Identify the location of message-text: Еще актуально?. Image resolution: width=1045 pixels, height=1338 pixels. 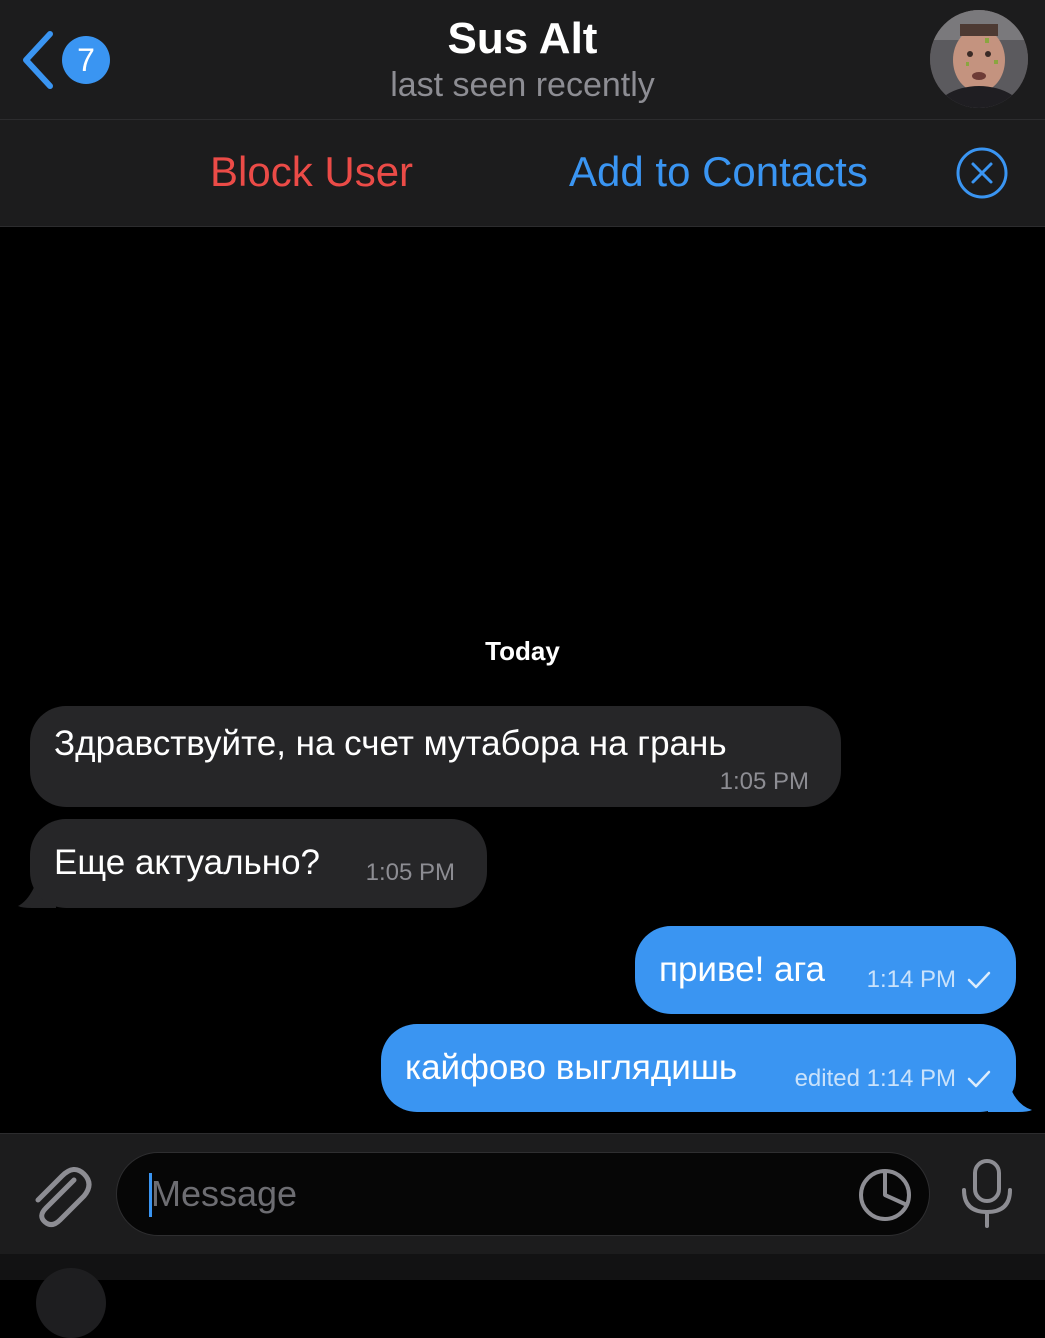
(187, 862).